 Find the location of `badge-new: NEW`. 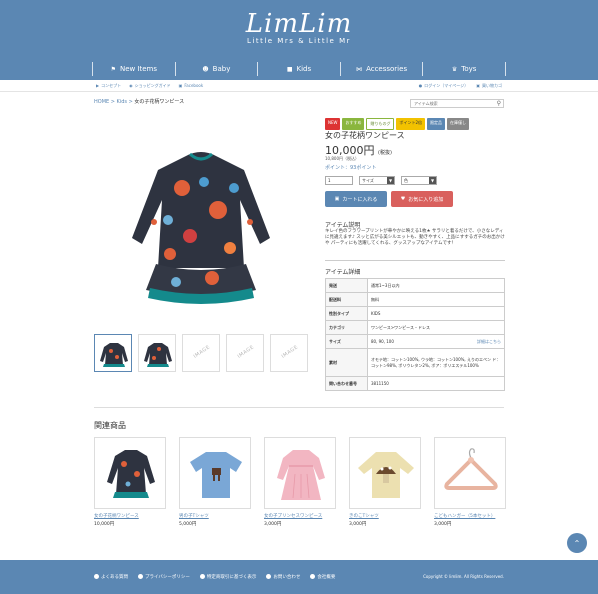

badge-new: NEW is located at coordinates (333, 124).